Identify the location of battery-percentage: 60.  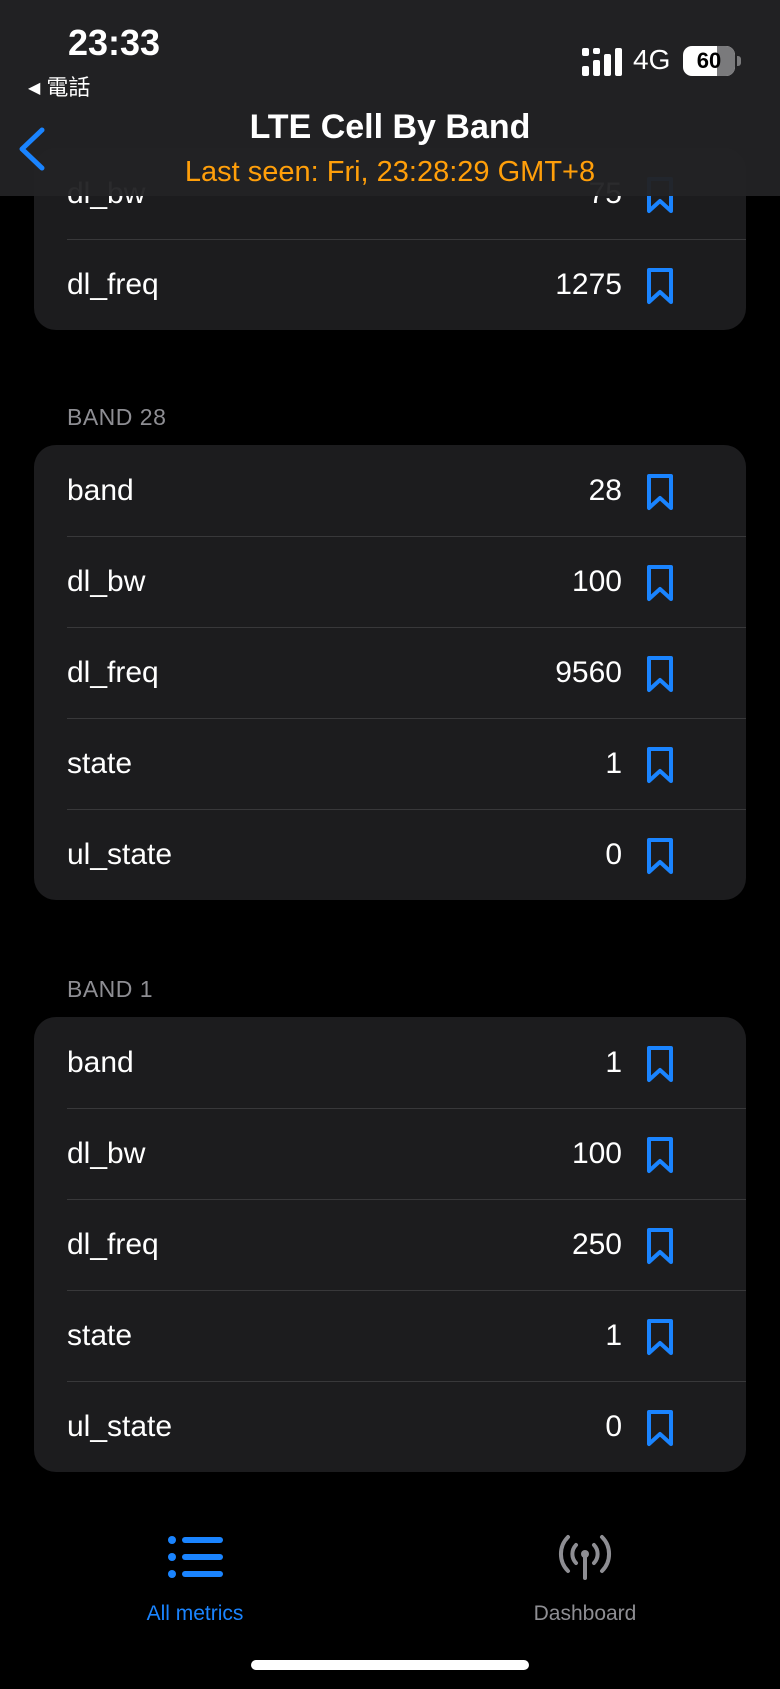
(709, 60).